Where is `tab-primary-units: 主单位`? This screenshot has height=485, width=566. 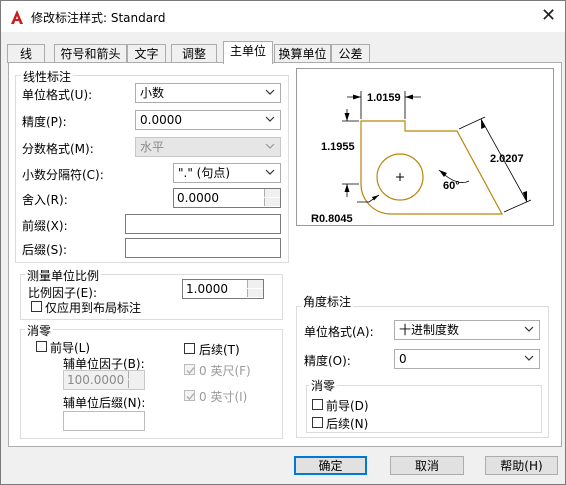 tab-primary-units: 主单位 is located at coordinates (248, 52).